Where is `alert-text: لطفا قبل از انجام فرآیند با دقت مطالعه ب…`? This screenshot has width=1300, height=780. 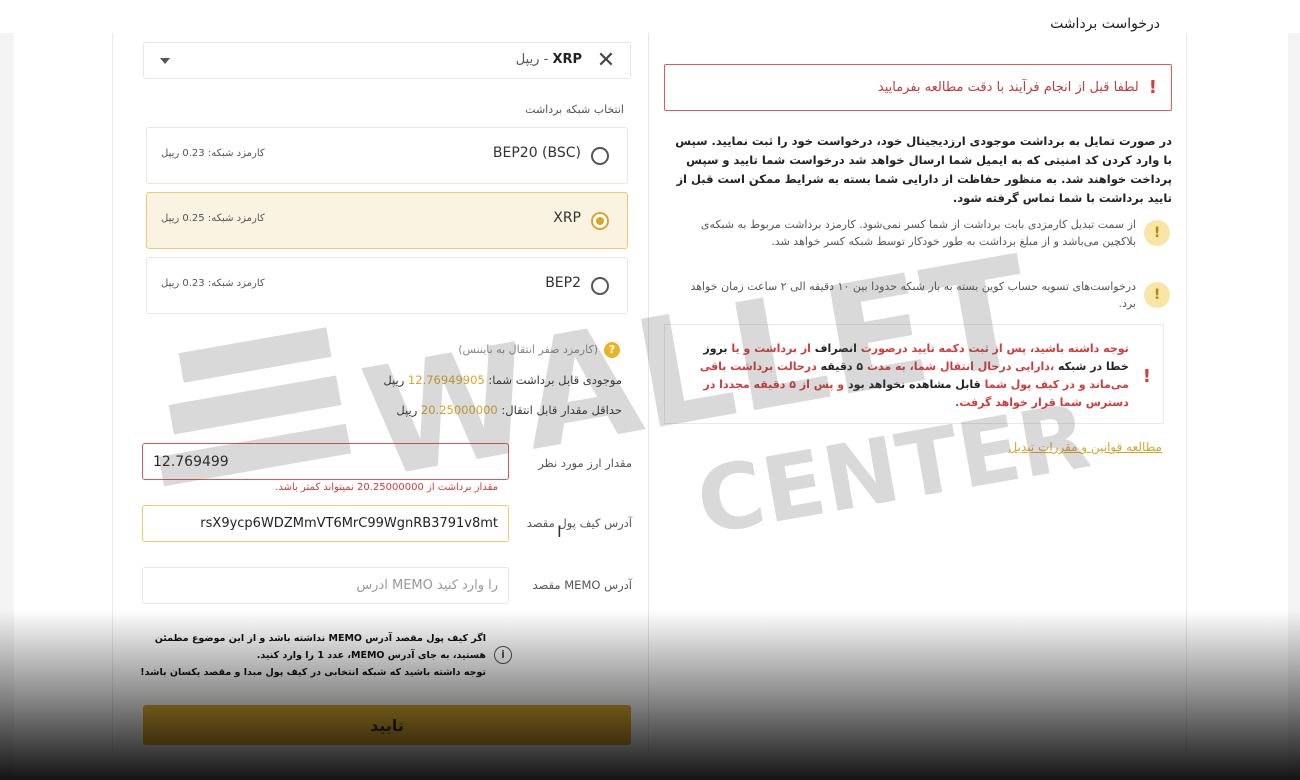 alert-text: لطفا قبل از انجام فرآیند با دقت مطالعه ب… is located at coordinates (1008, 87).